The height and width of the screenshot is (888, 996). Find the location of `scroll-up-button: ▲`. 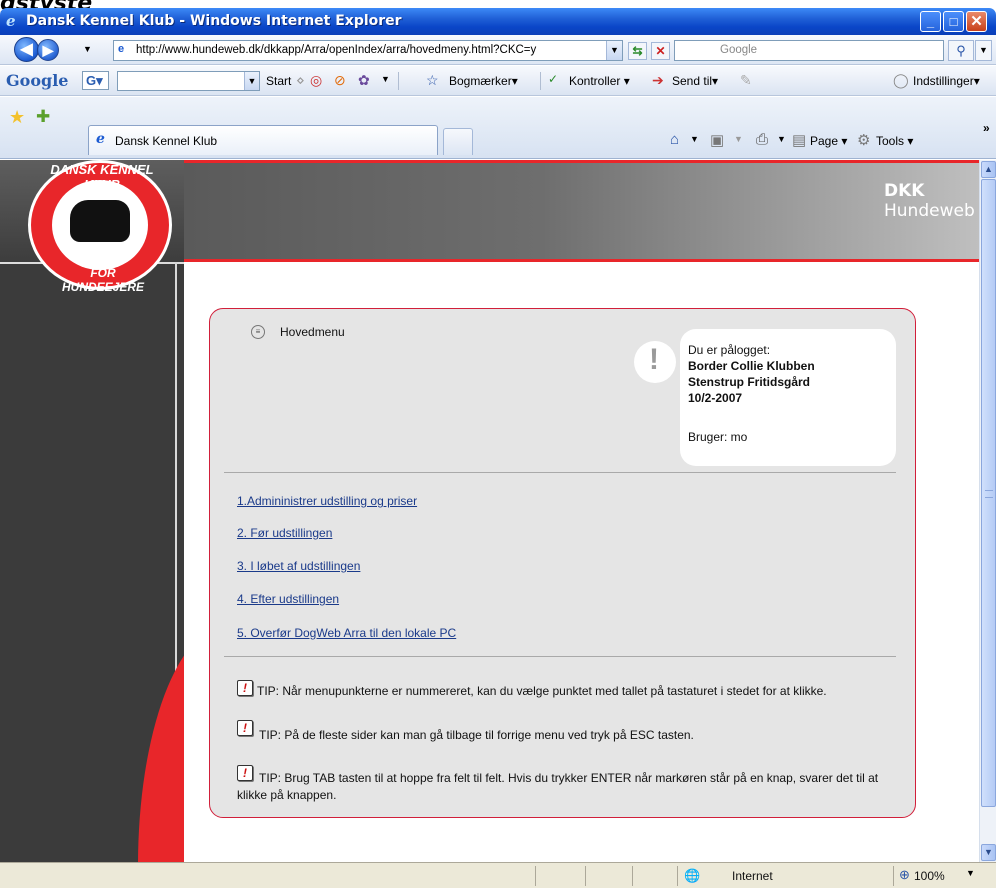

scroll-up-button: ▲ is located at coordinates (988, 169).